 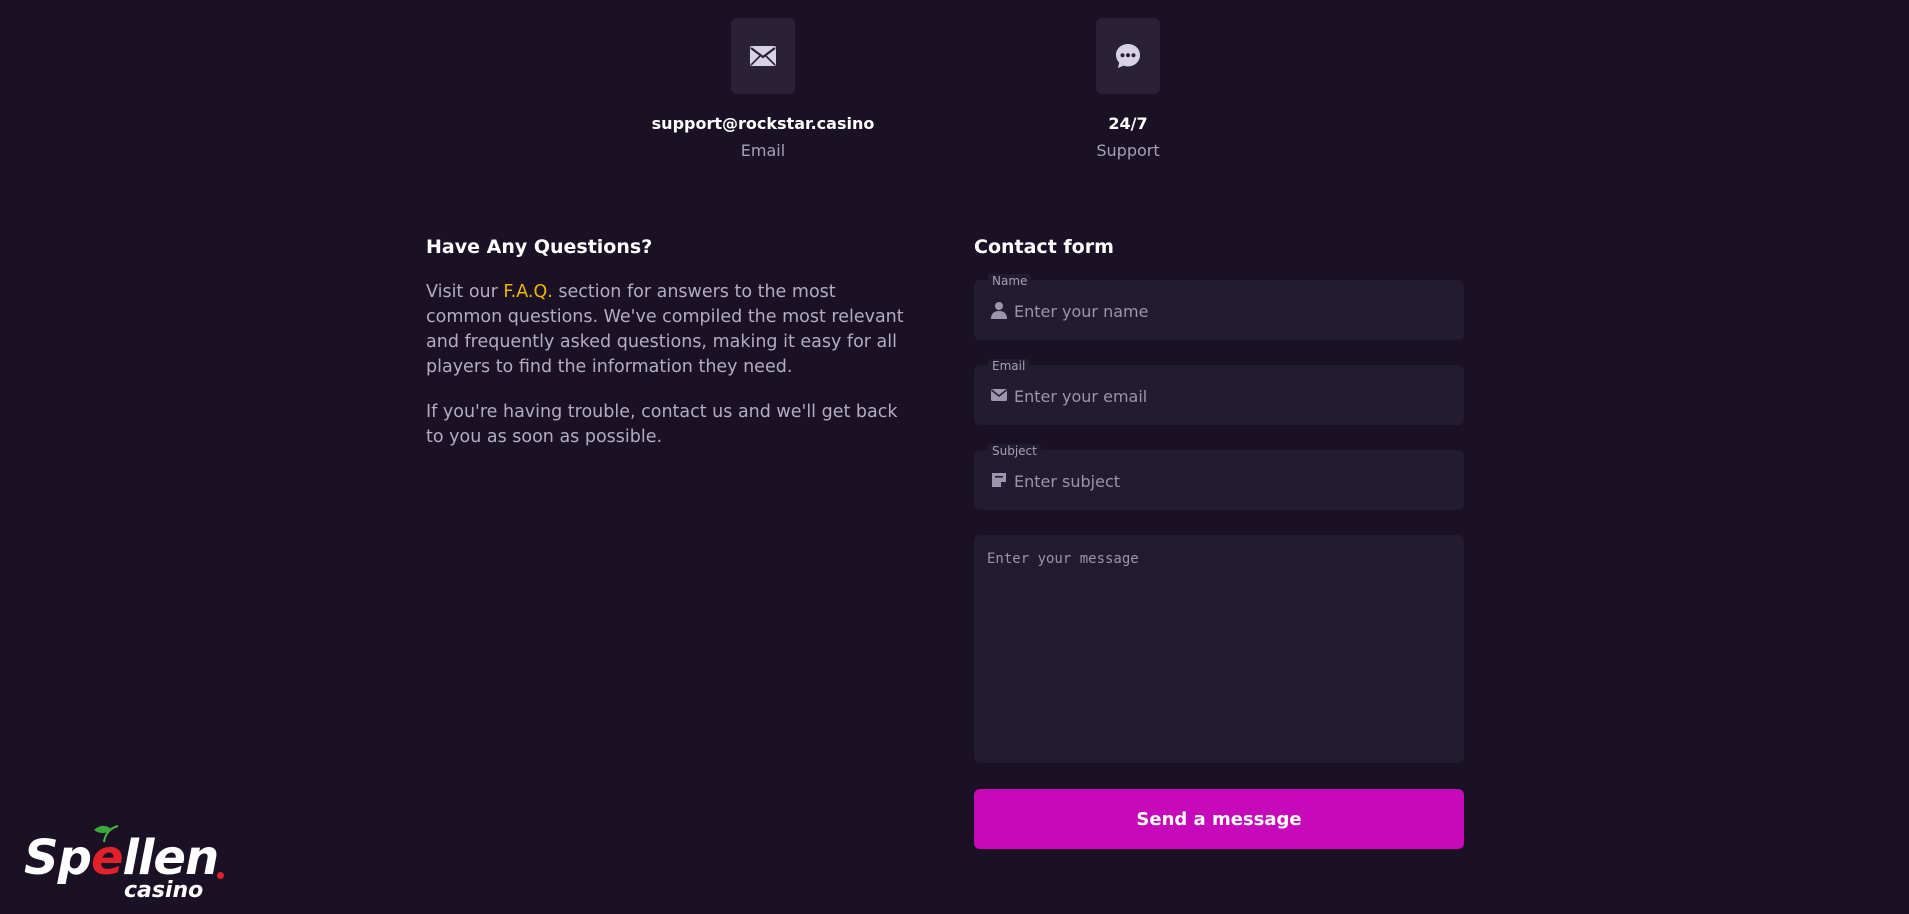 I want to click on subject-field: Subject, so click(x=1219, y=478).